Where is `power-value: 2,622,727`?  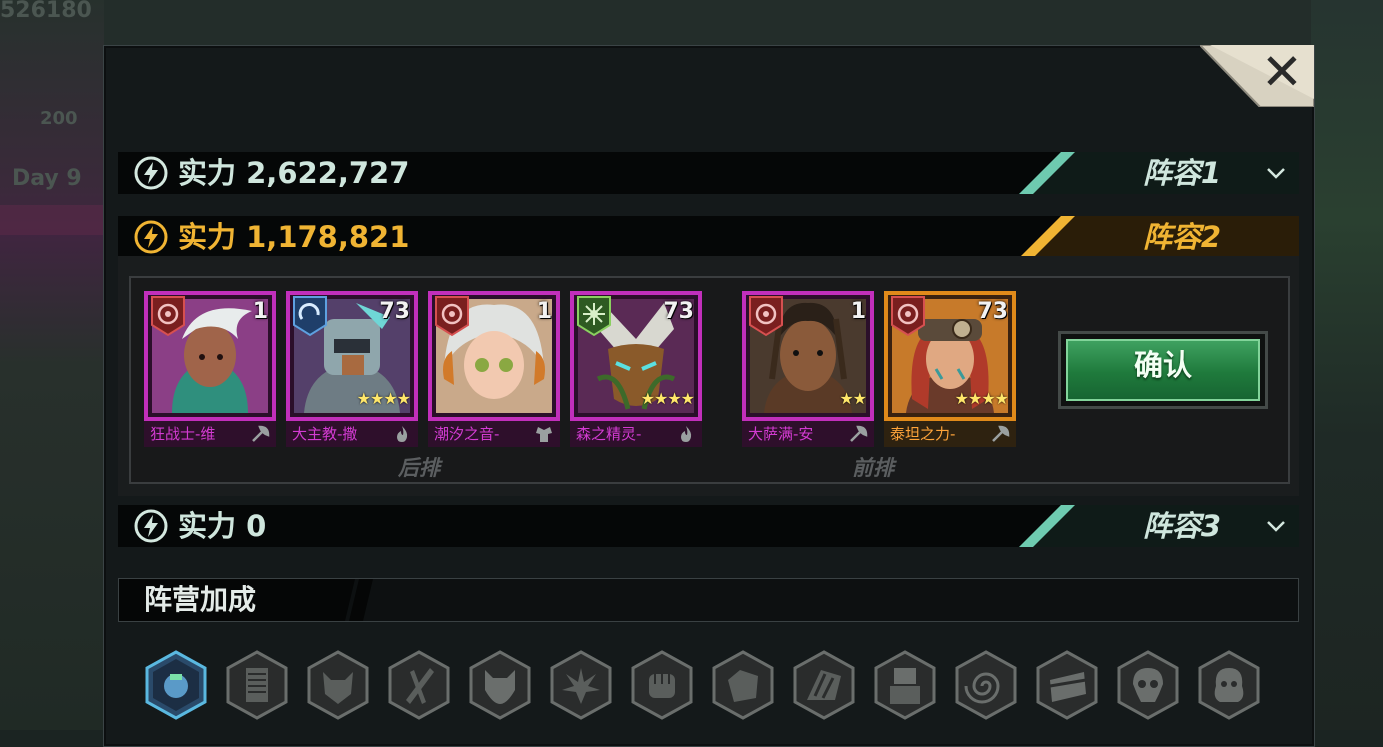
power-value: 2,622,727 is located at coordinates (328, 173).